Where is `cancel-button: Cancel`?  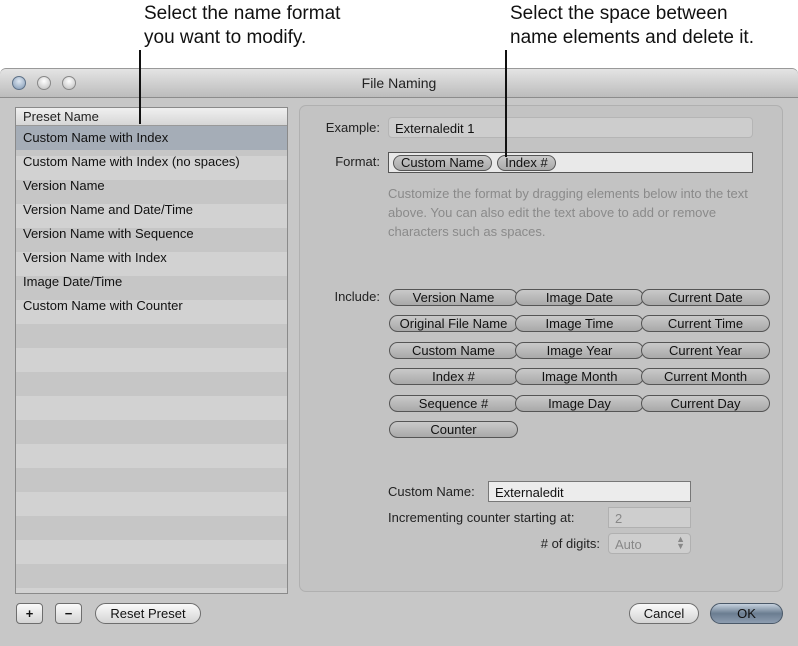
cancel-button: Cancel is located at coordinates (664, 613).